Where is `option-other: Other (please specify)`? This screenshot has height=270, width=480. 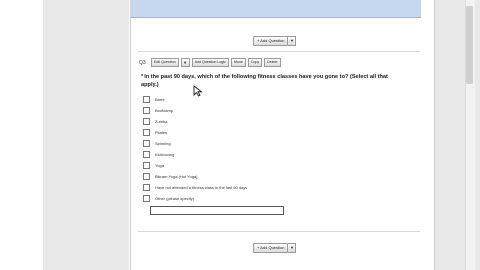 option-other: Other (please specify) is located at coordinates (168, 198).